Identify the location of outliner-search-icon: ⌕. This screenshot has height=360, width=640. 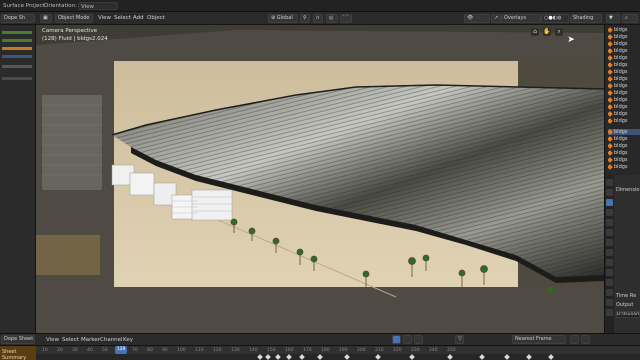
(630, 18).